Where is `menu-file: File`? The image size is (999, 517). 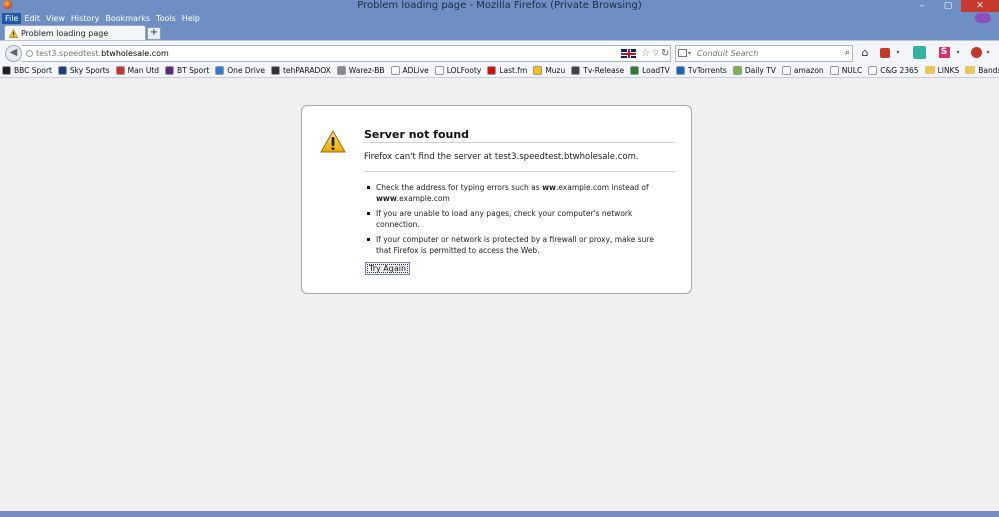
menu-file: File is located at coordinates (12, 18).